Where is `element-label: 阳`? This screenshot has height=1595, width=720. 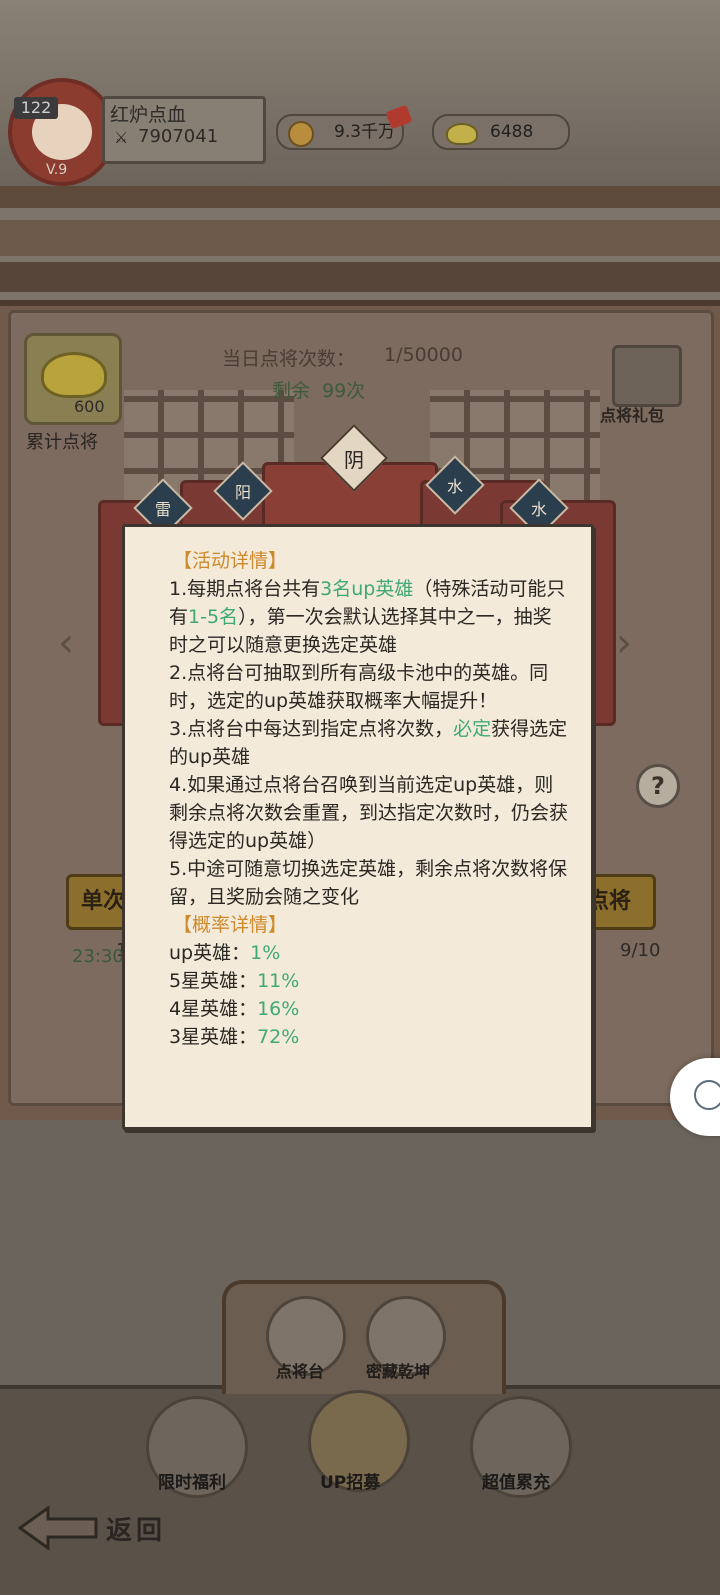 element-label: 阳 is located at coordinates (242, 492).